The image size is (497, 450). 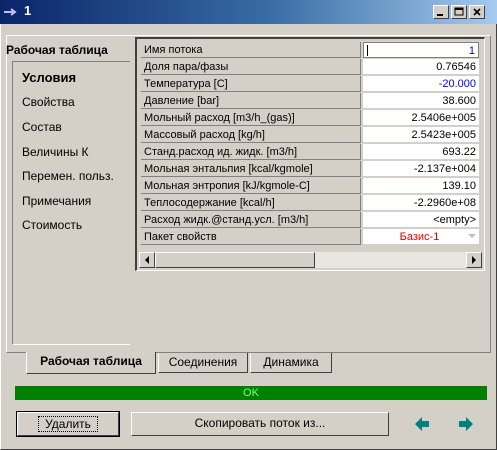 What do you see at coordinates (11, 12) in the screenshot?
I see `stream-icon` at bounding box center [11, 12].